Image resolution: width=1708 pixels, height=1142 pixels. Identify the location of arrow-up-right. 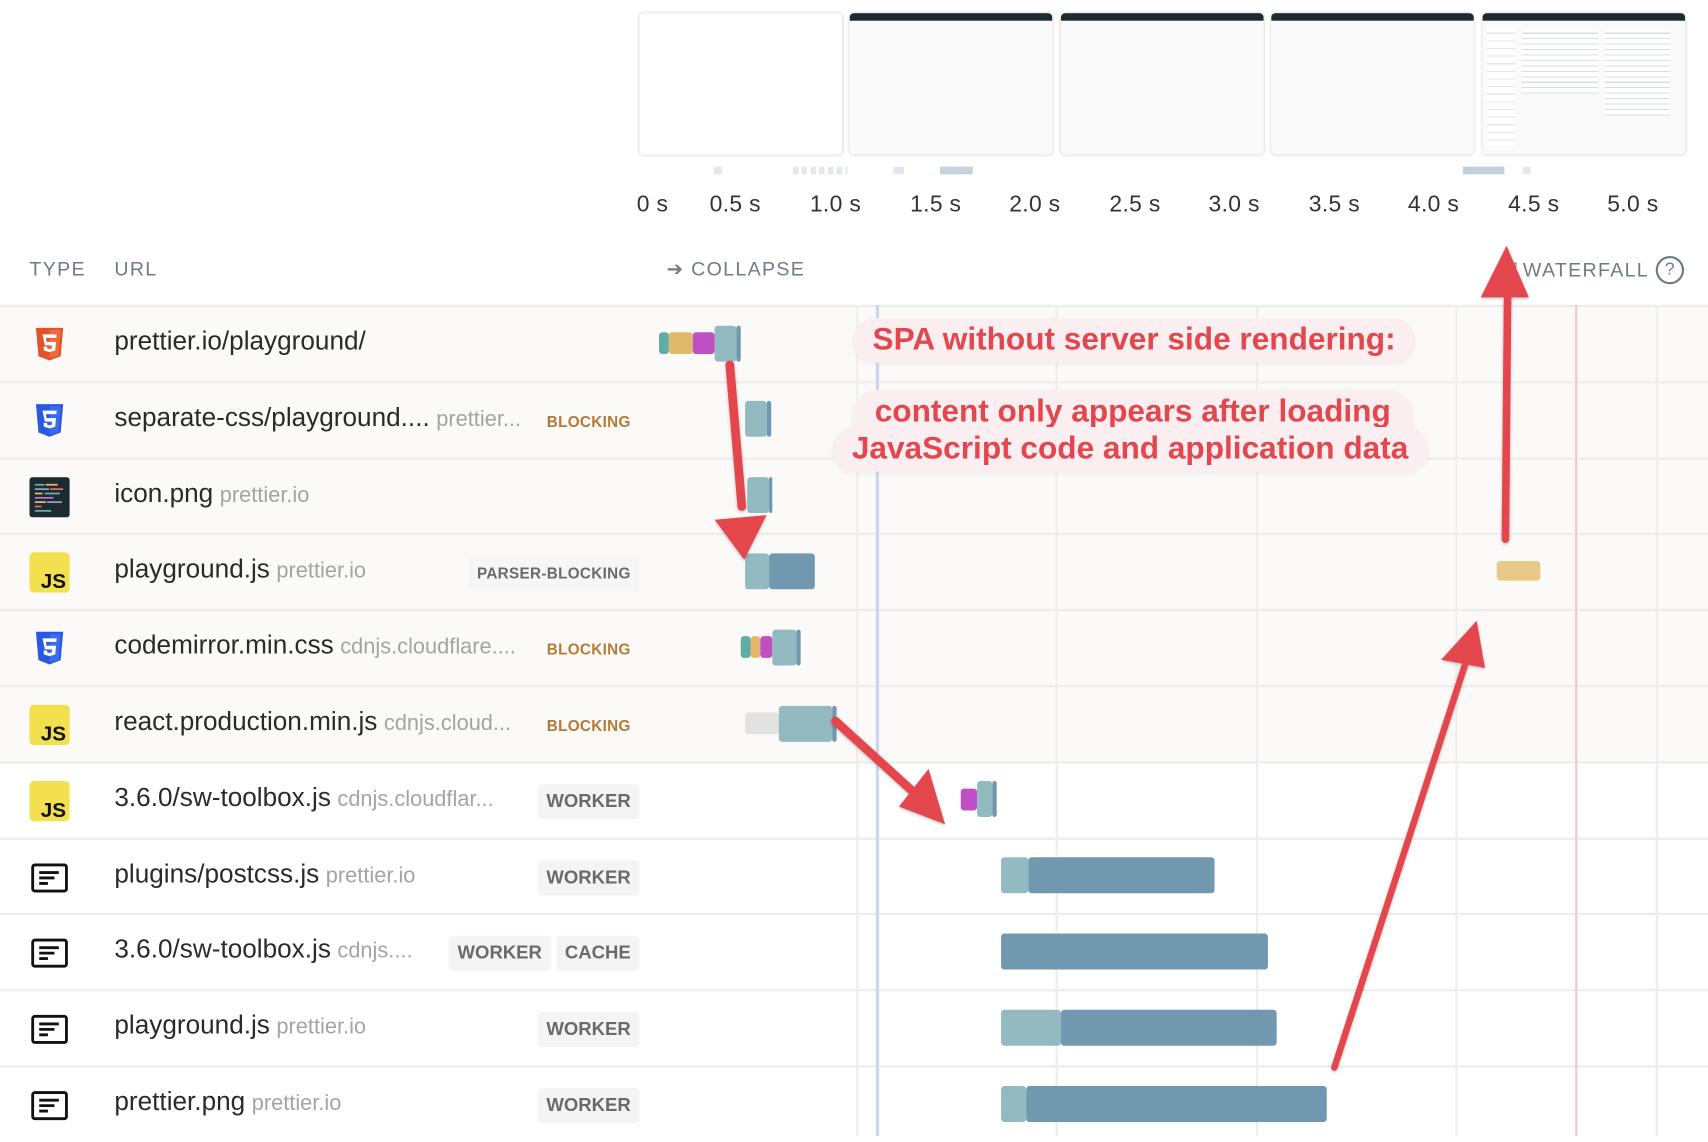
(1400, 866).